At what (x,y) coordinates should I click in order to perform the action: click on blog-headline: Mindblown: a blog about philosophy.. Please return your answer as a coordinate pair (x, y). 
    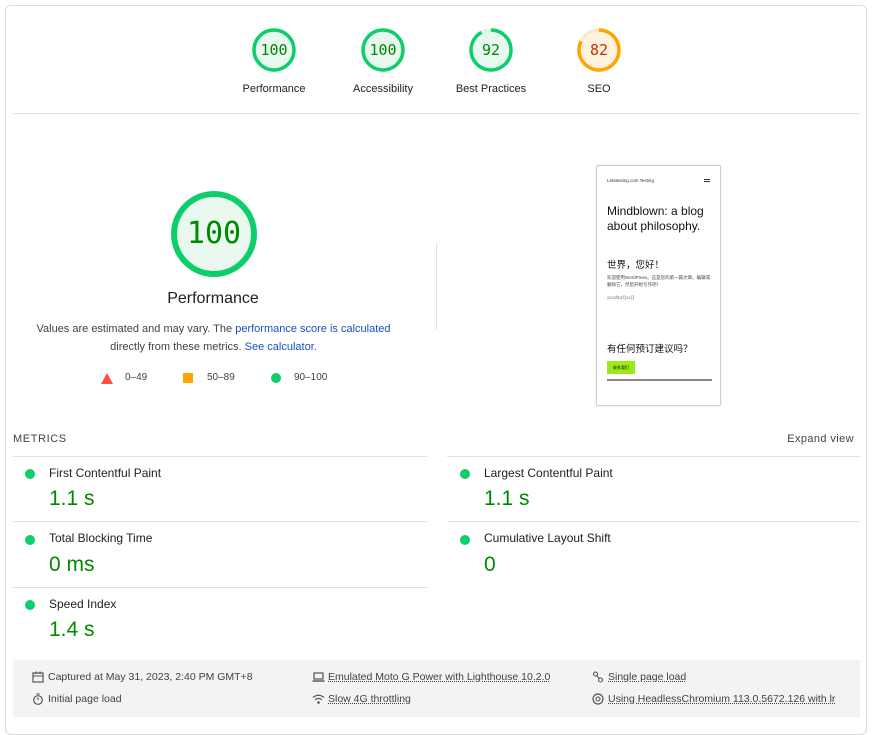
    Looking at the image, I should click on (655, 218).